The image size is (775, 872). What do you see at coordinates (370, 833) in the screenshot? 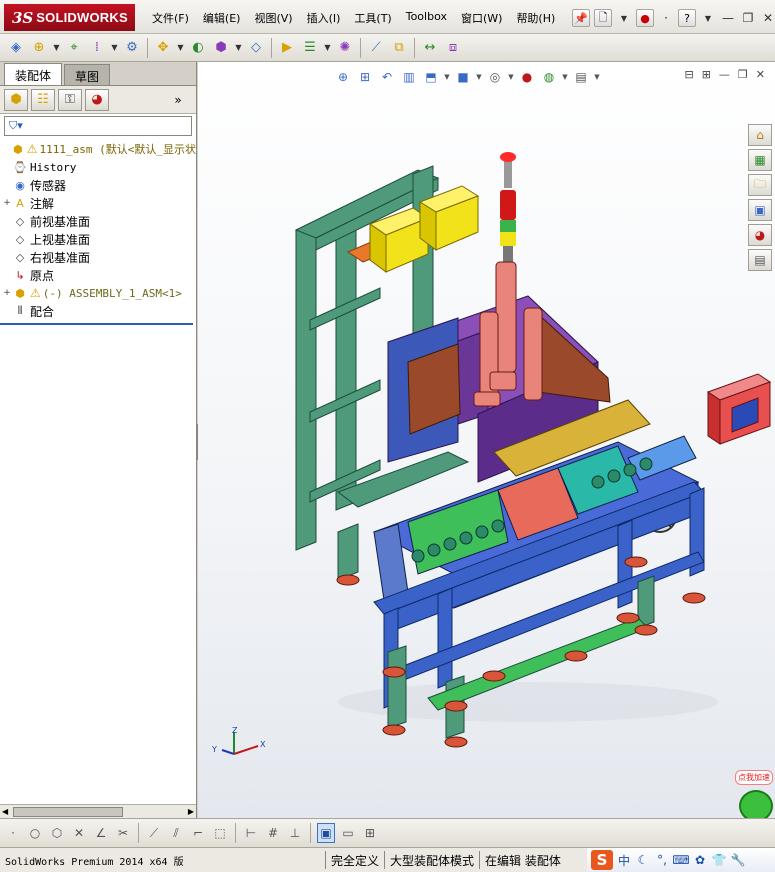
I see `split-view-icon: ⊞` at bounding box center [370, 833].